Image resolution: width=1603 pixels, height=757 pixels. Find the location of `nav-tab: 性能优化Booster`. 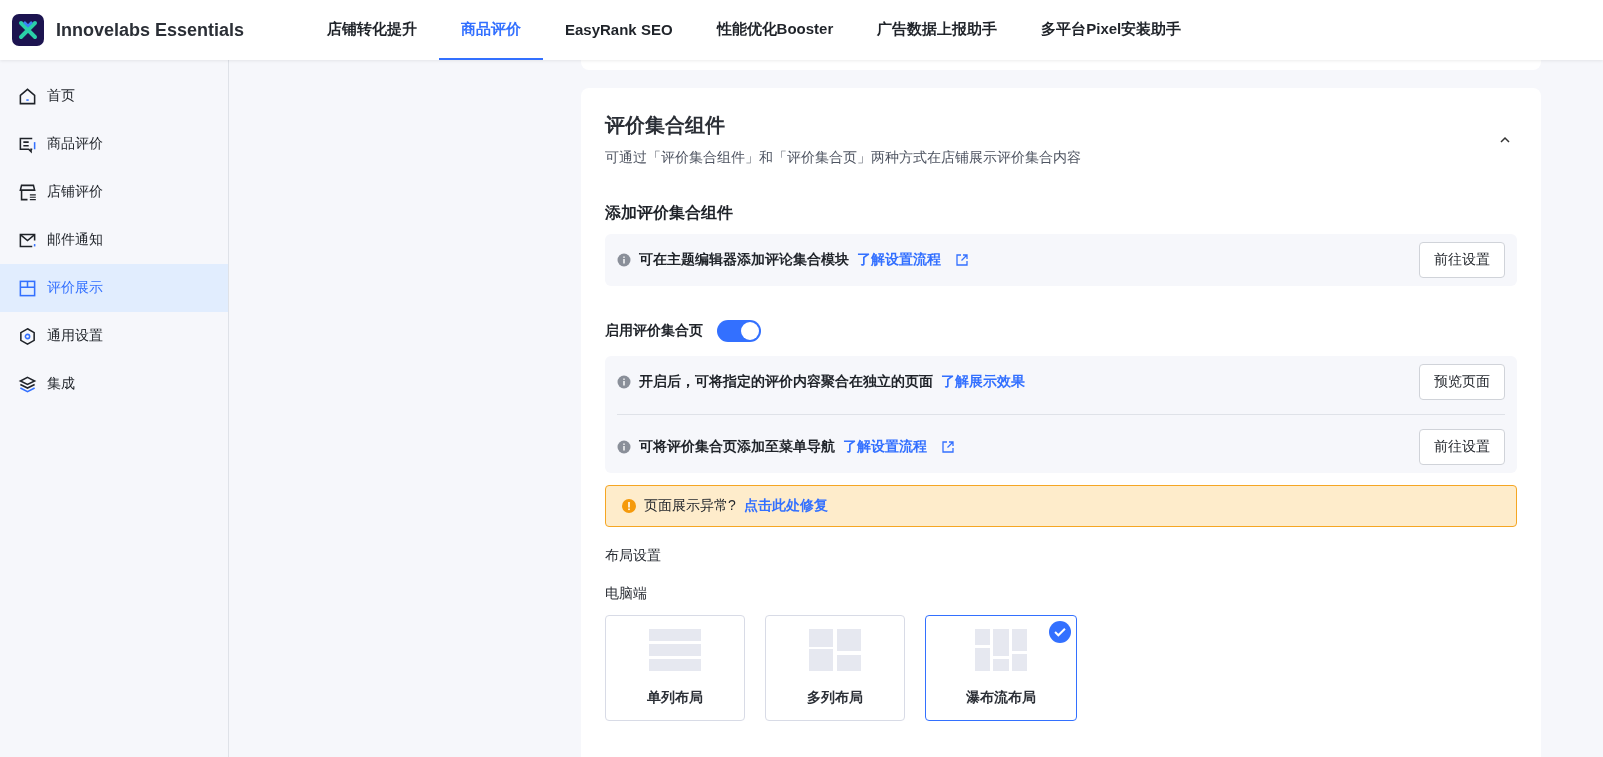

nav-tab: 性能优化Booster is located at coordinates (775, 30).